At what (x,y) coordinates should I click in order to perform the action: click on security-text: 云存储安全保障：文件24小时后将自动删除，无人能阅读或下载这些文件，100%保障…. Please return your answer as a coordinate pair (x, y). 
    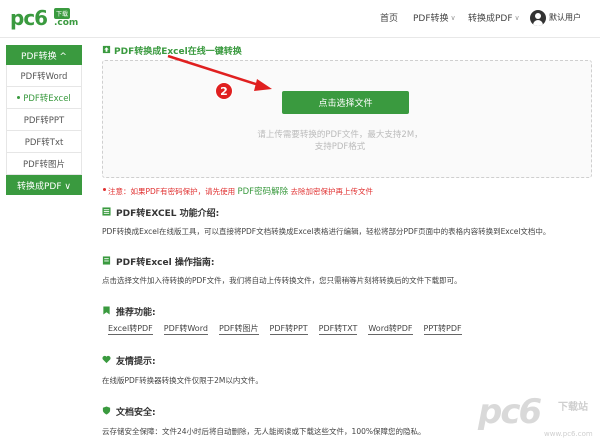
    Looking at the image, I should click on (264, 431).